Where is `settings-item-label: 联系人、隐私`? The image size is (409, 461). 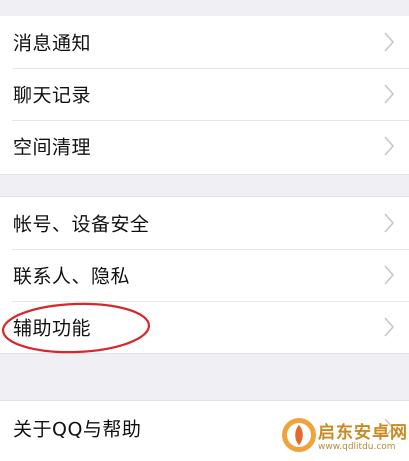 settings-item-label: 联系人、隐私 is located at coordinates (72, 276).